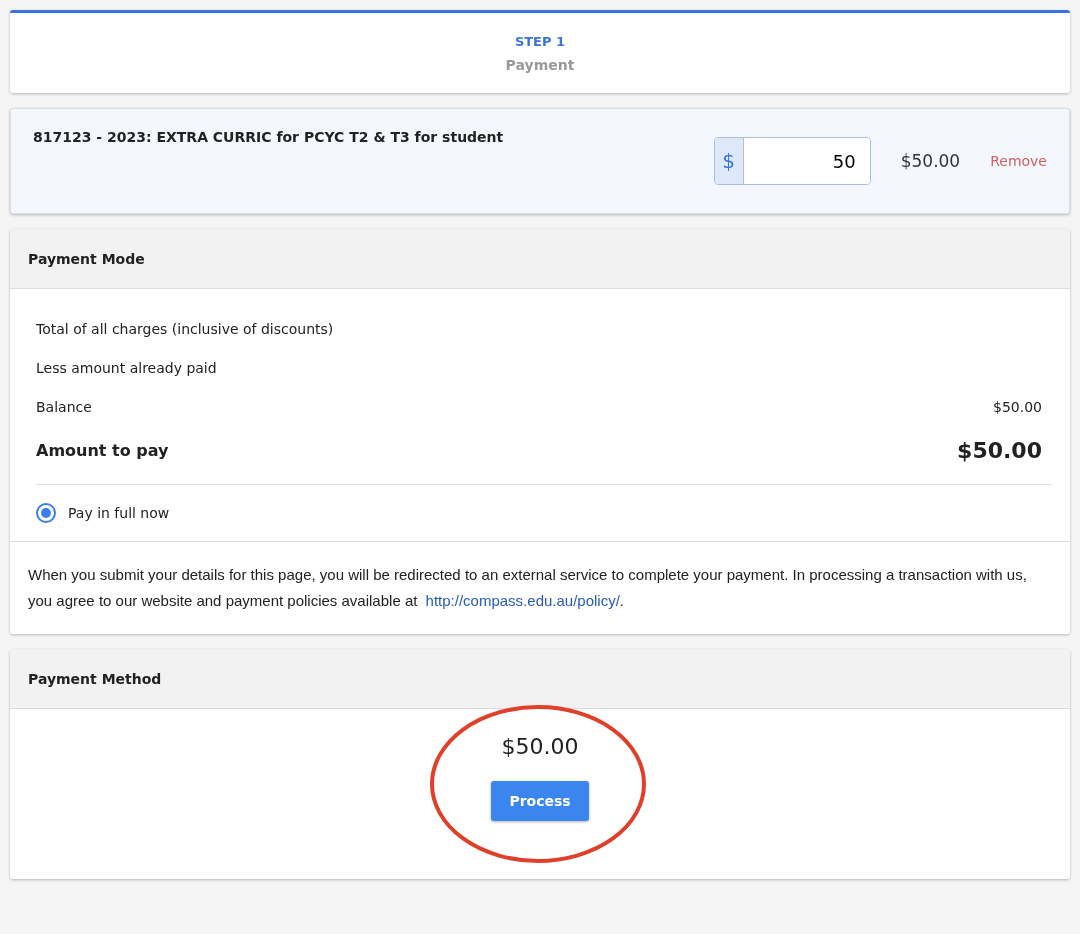  Describe the element at coordinates (930, 161) in the screenshot. I see `charge-total: $50.00` at that location.